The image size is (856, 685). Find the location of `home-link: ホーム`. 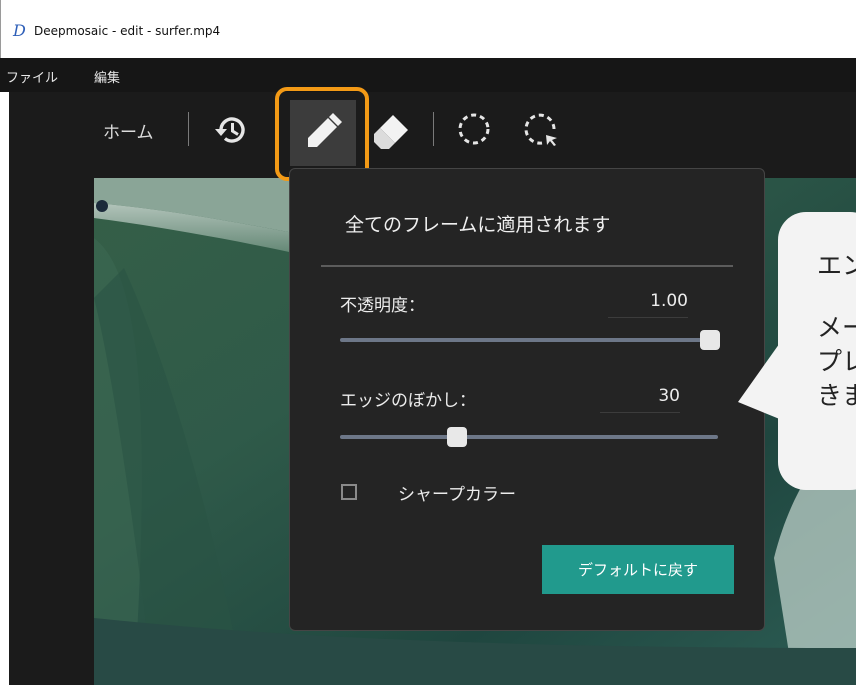

home-link: ホーム is located at coordinates (128, 130).